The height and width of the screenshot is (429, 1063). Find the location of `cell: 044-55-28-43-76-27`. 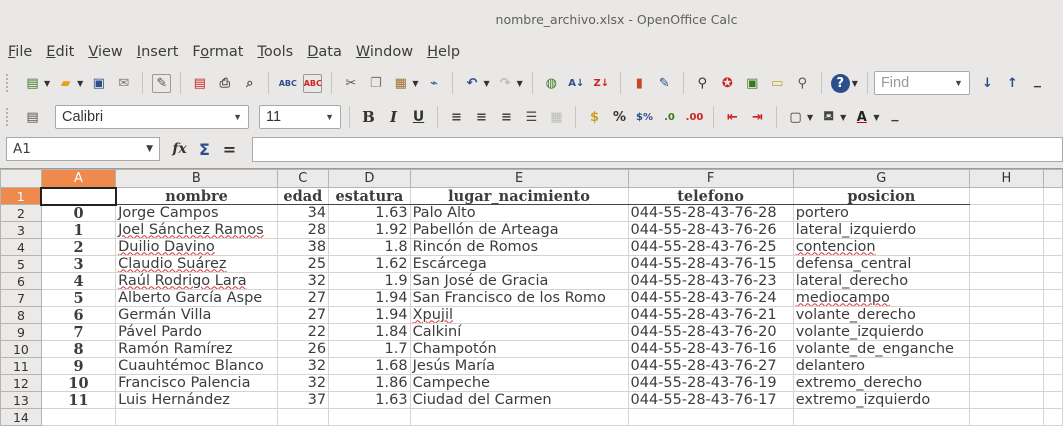

cell: 044-55-28-43-76-27 is located at coordinates (710, 366).